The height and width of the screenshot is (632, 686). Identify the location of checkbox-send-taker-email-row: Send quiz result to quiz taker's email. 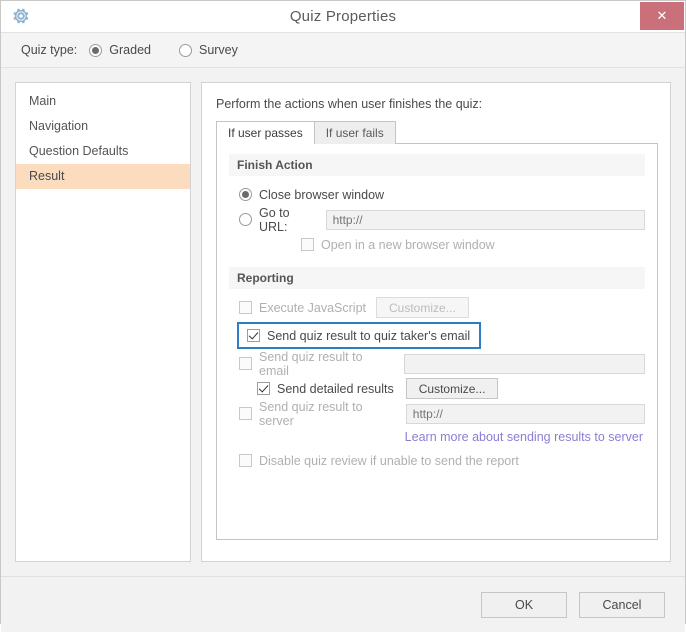
(359, 335).